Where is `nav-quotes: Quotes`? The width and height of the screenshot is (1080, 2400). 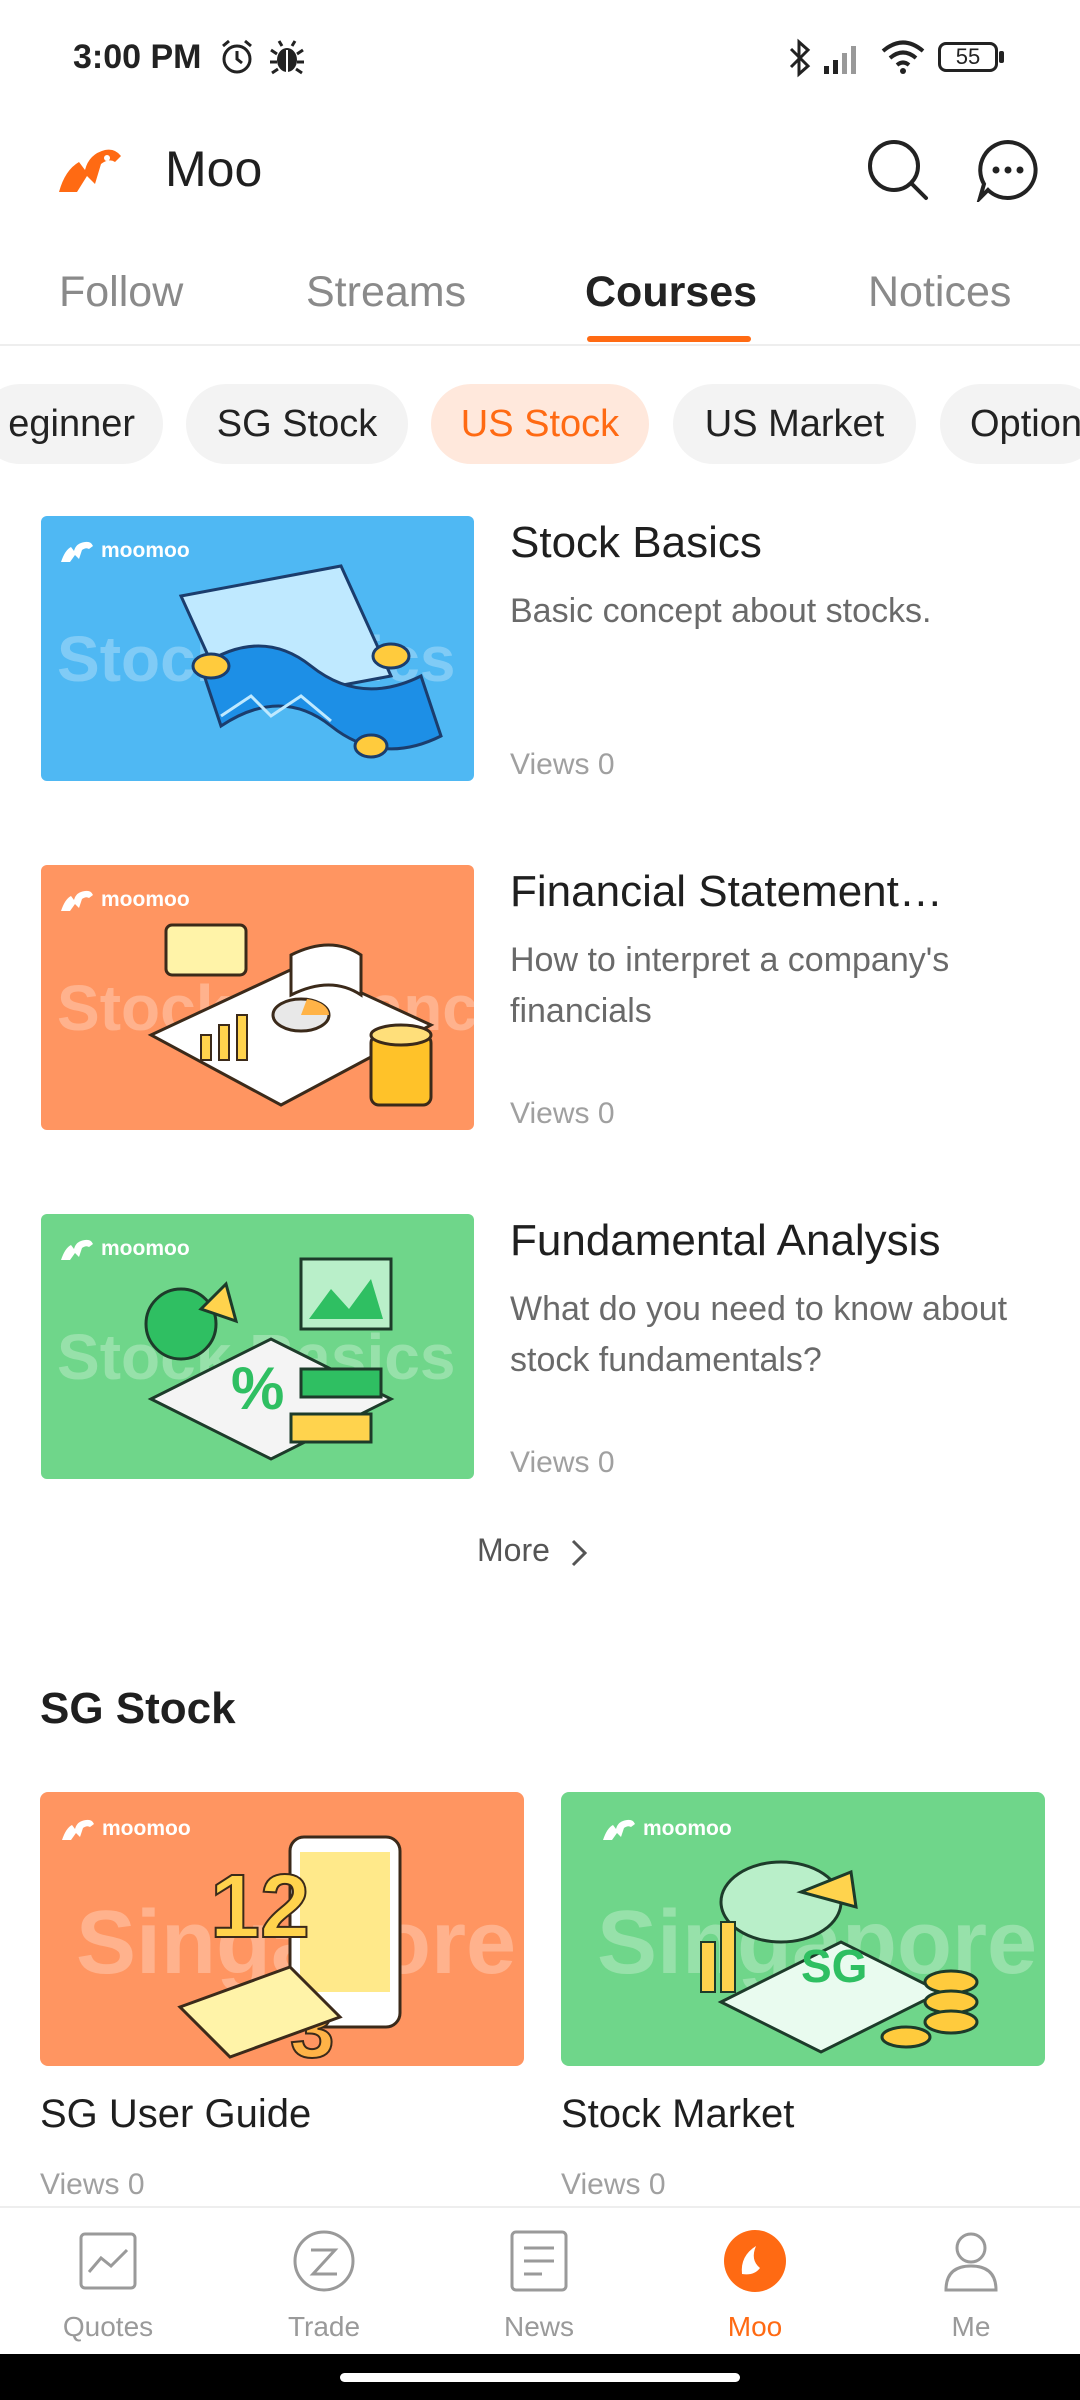 nav-quotes: Quotes is located at coordinates (108, 2284).